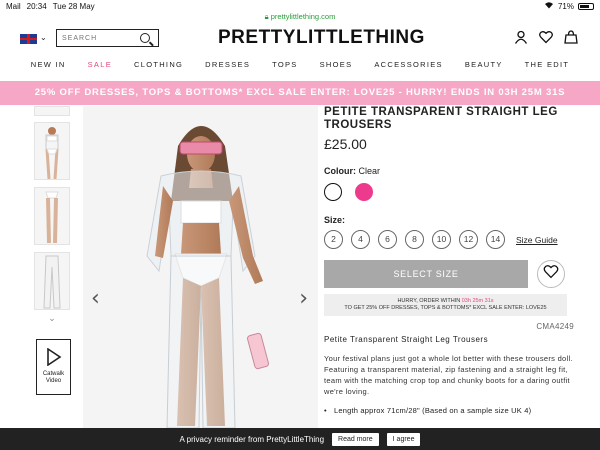 This screenshot has height=450, width=600. Describe the element at coordinates (340, 171) in the screenshot. I see `colour-label-text: Colour:` at that location.